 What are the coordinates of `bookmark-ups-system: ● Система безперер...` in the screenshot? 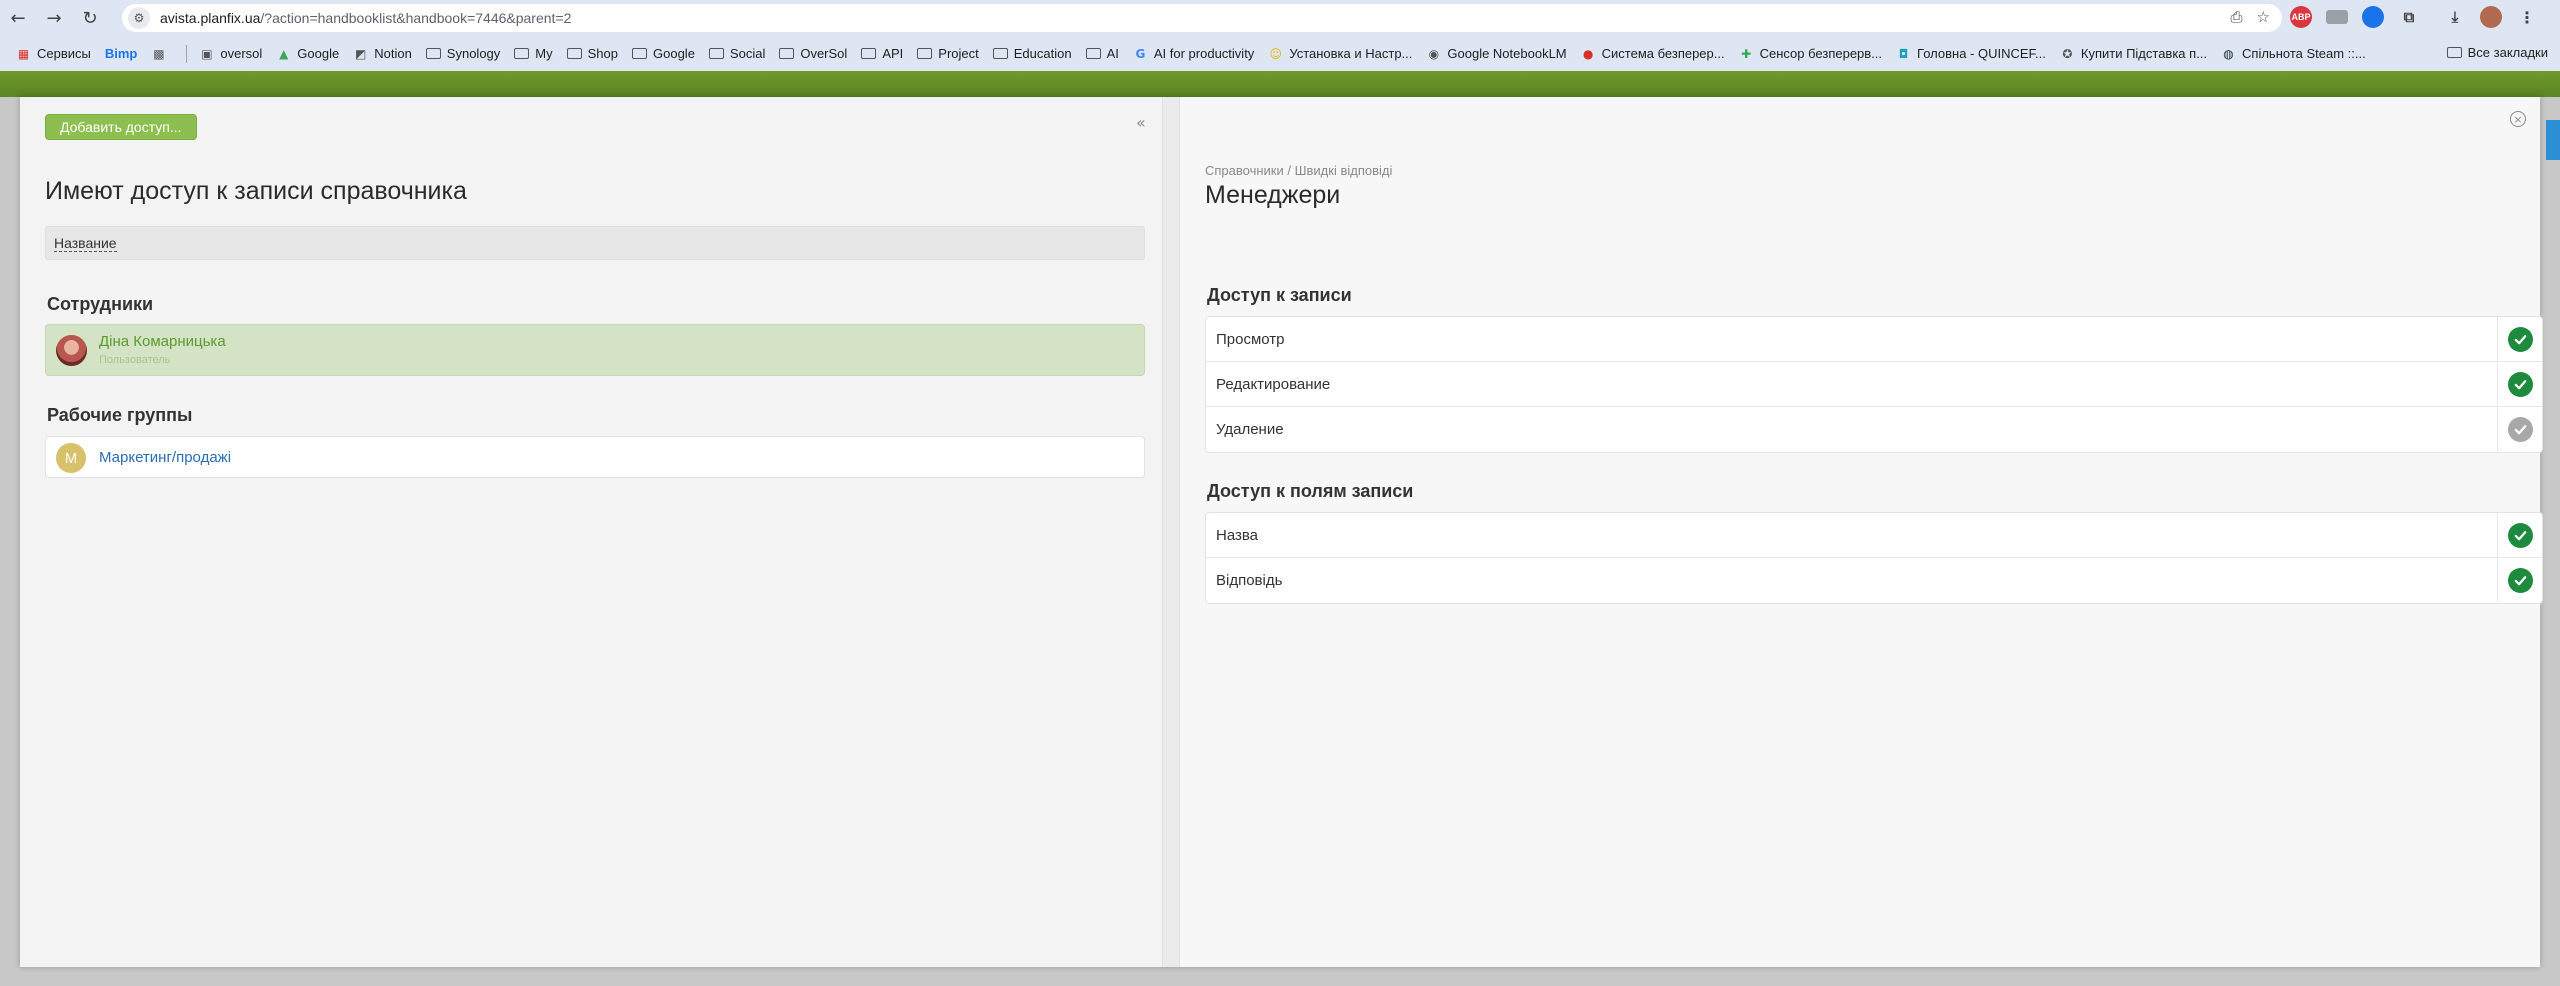 It's located at (1653, 53).